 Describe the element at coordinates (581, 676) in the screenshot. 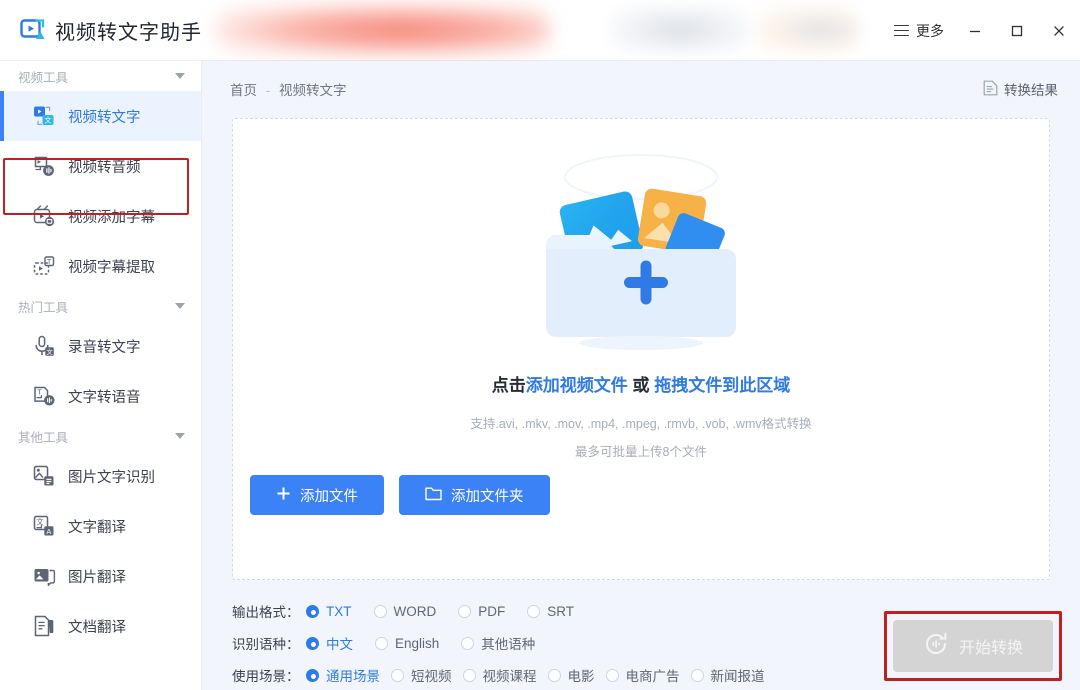

I see `scene-option-label: 电影` at that location.